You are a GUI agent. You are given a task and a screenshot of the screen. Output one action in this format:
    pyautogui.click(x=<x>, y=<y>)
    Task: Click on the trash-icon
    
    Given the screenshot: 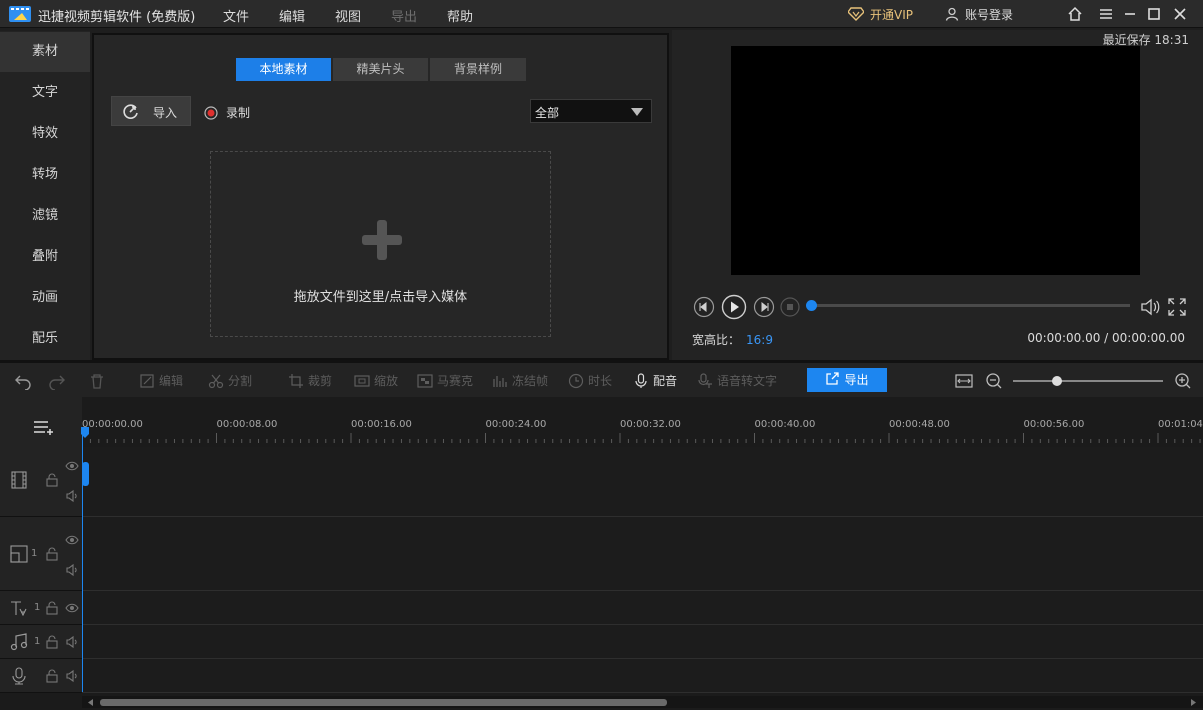 What is the action you would take?
    pyautogui.click(x=97, y=381)
    